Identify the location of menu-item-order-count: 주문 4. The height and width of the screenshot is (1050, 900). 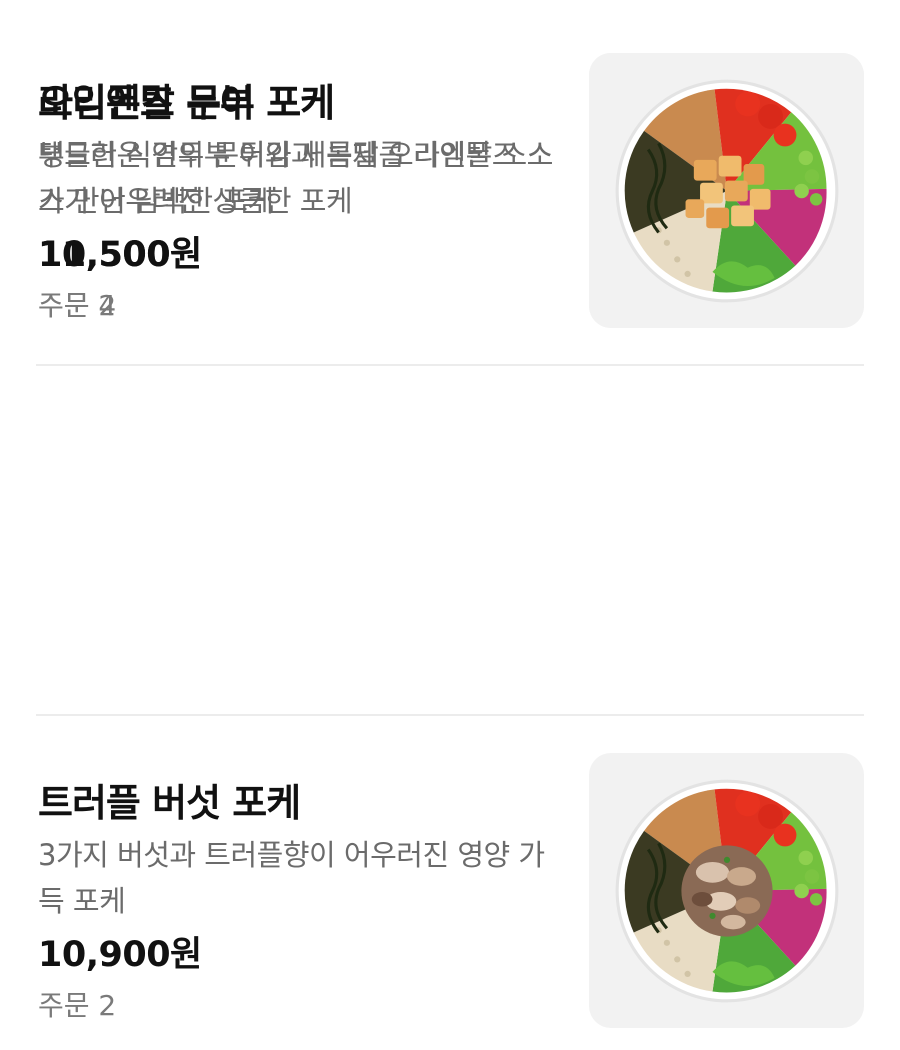
(77, 305).